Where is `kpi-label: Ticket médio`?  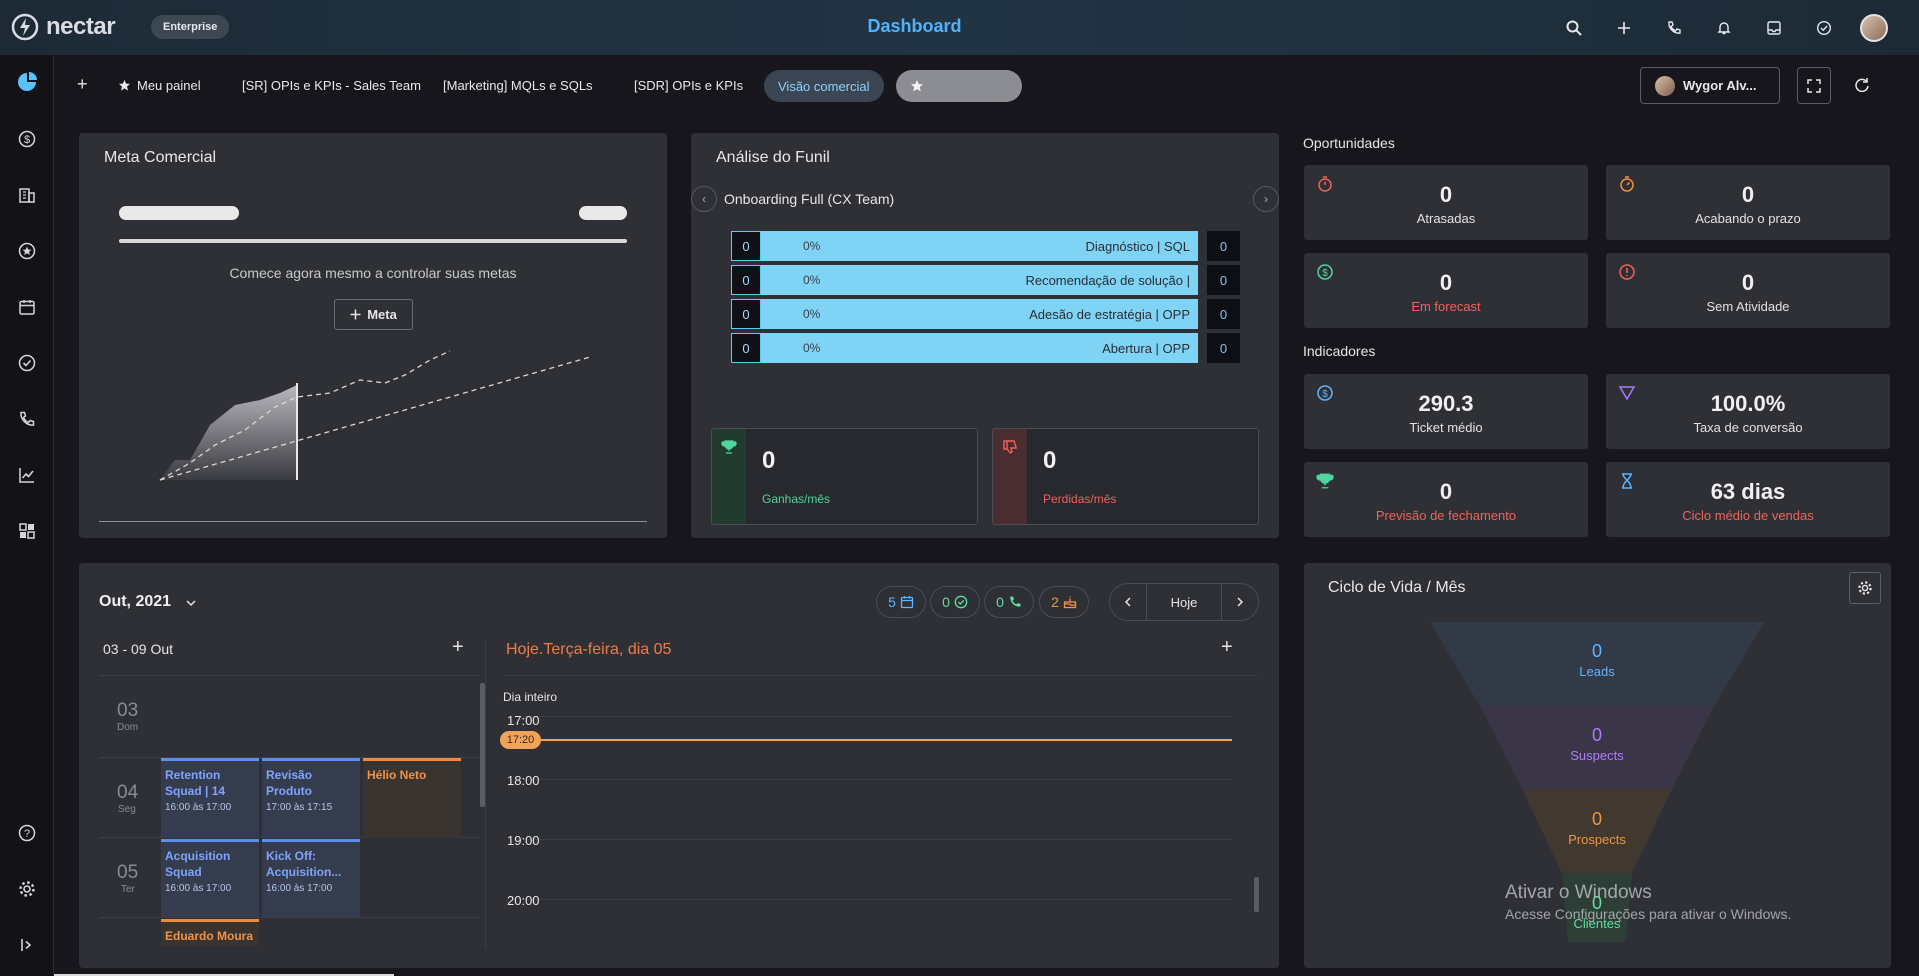
kpi-label: Ticket médio is located at coordinates (1446, 427).